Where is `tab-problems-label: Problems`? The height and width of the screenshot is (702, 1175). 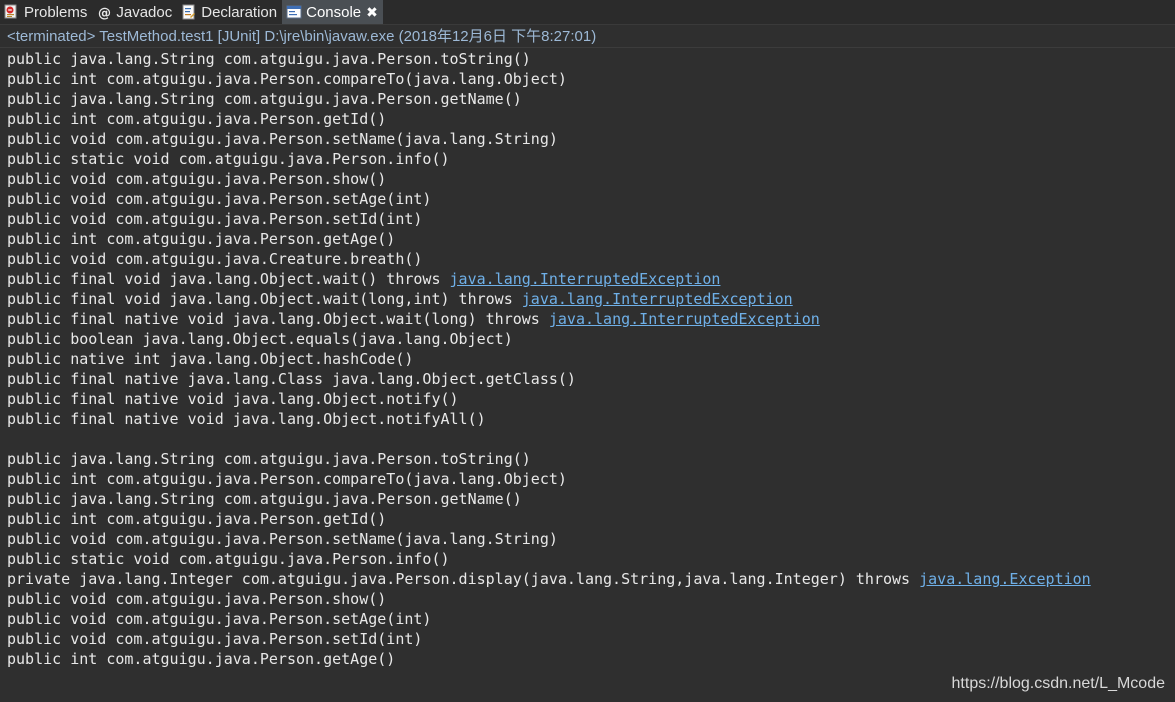
tab-problems-label: Problems is located at coordinates (56, 12).